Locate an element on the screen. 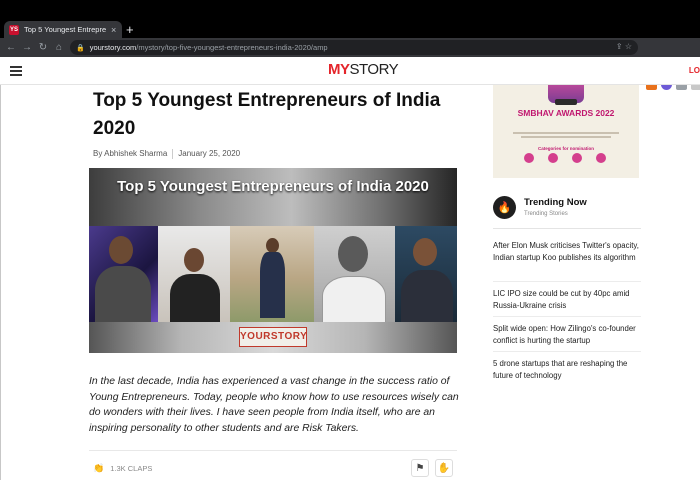 The width and height of the screenshot is (700, 480). logo-my: MY is located at coordinates (339, 69).